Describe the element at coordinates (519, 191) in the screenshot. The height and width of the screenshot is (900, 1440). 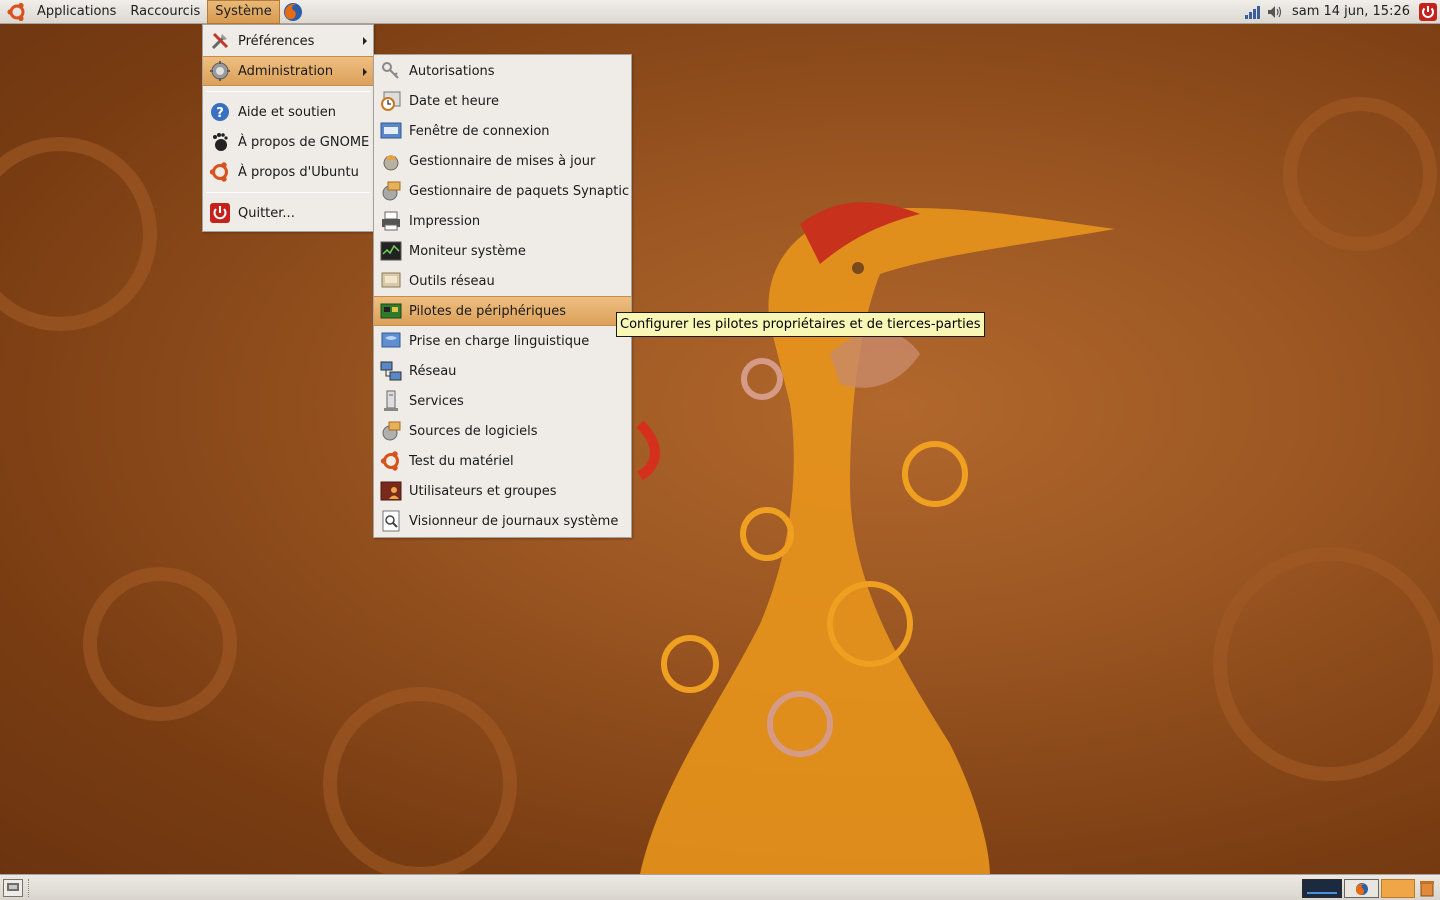
I see `menu-item-label: Gestionnaire de paquets Synaptic` at that location.